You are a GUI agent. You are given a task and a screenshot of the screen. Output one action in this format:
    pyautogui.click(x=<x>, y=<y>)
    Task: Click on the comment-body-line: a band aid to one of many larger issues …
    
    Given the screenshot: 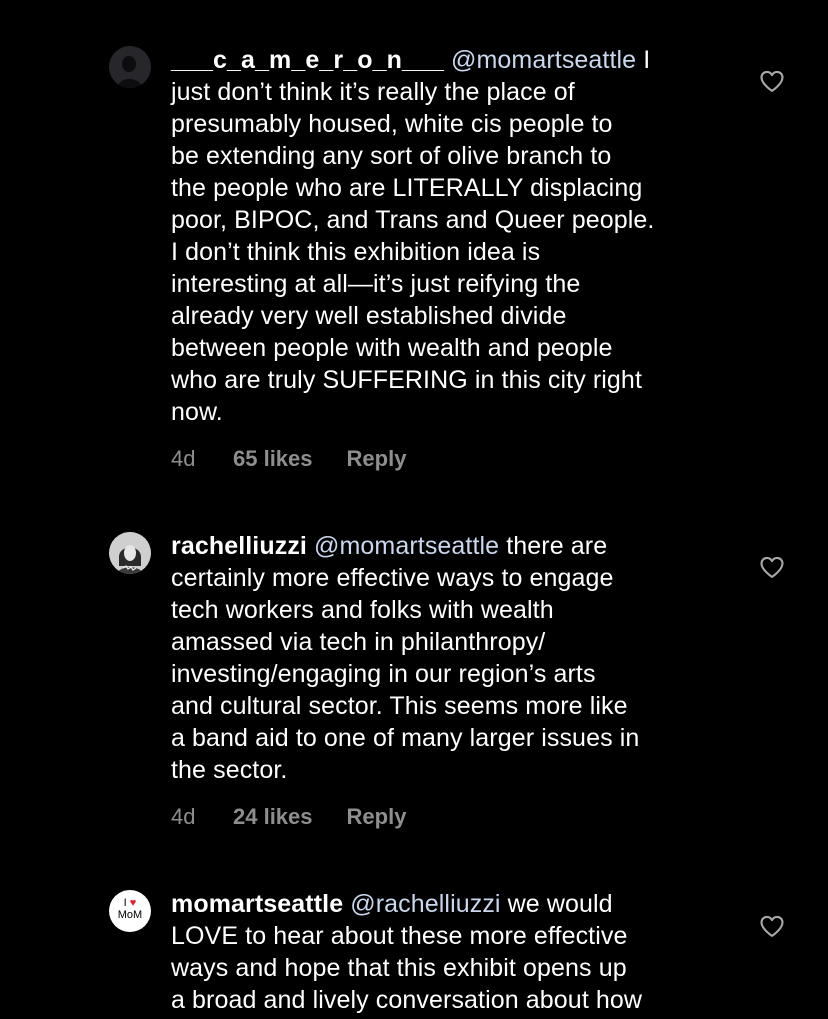 What is the action you would take?
    pyautogui.click(x=405, y=738)
    